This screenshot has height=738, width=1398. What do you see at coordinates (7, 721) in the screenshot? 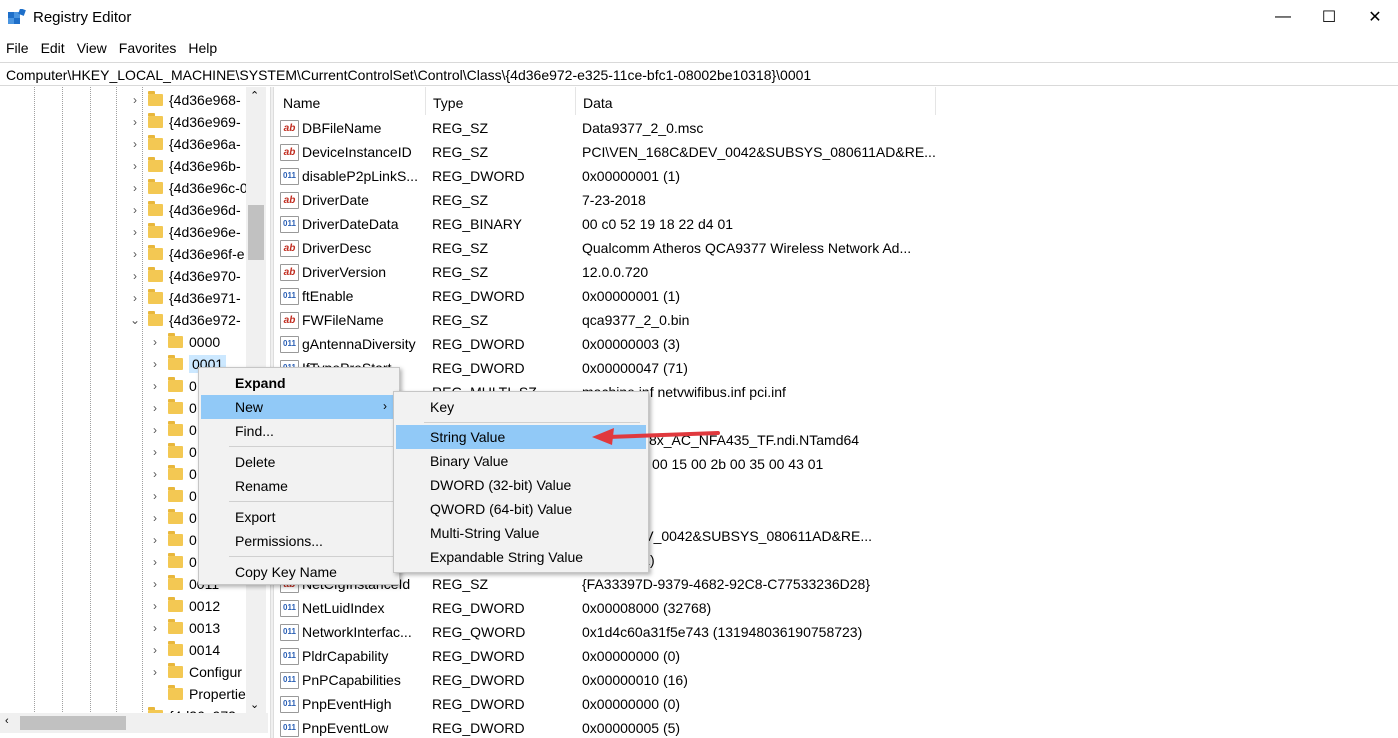
I see `scroll-left-icon: ‹` at bounding box center [7, 721].